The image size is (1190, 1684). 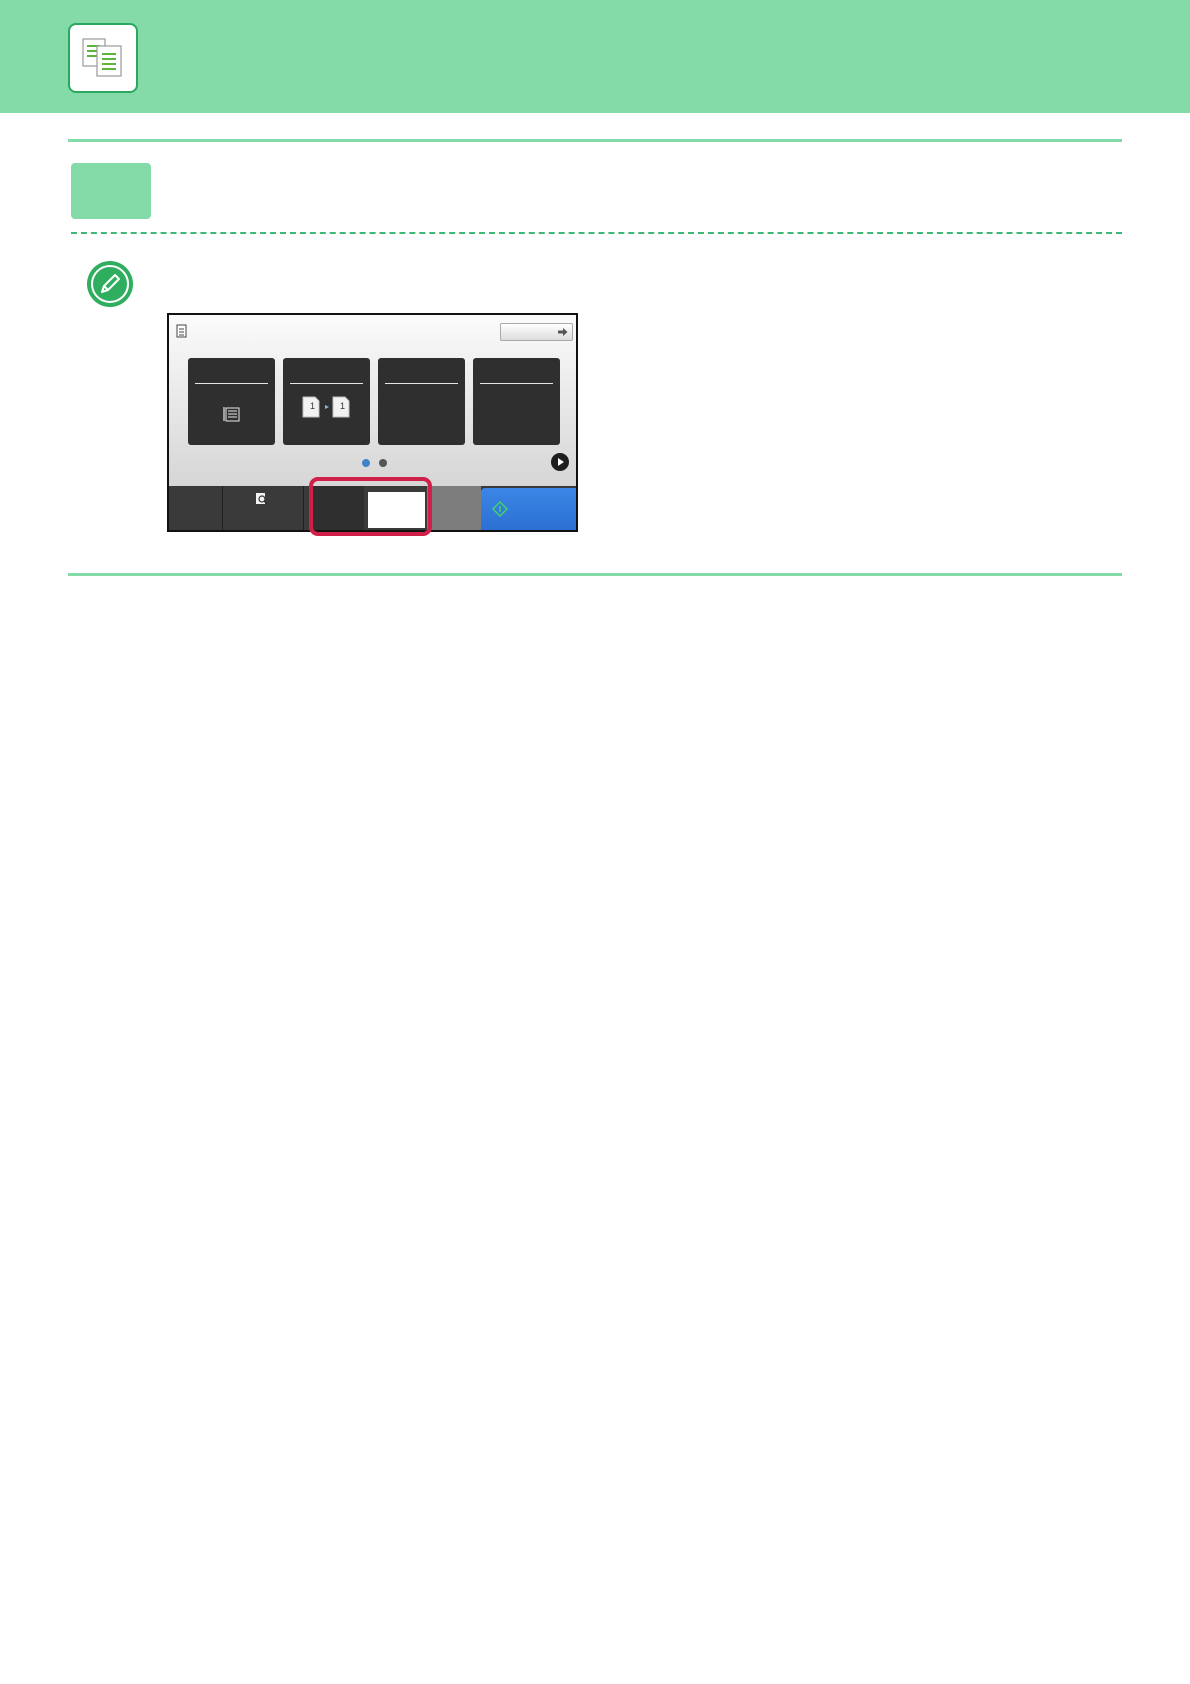 I want to click on copy-mode-logo, so click(x=103, y=58).